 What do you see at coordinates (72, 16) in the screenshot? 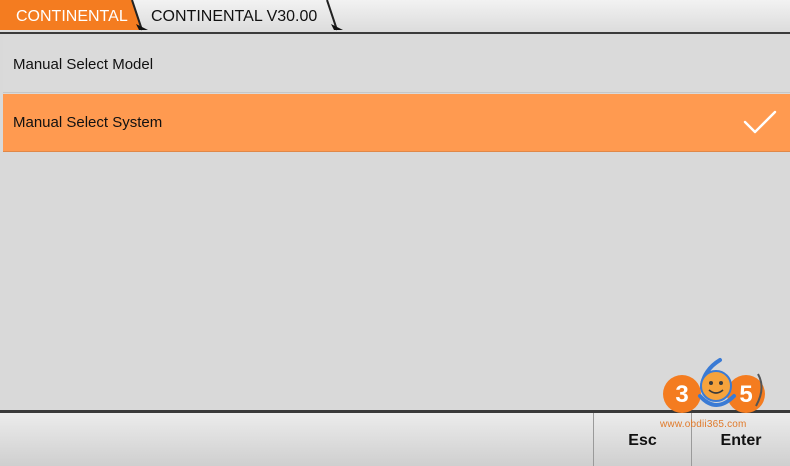
I see `breadcrumb-item-continental: CONTINENTAL` at bounding box center [72, 16].